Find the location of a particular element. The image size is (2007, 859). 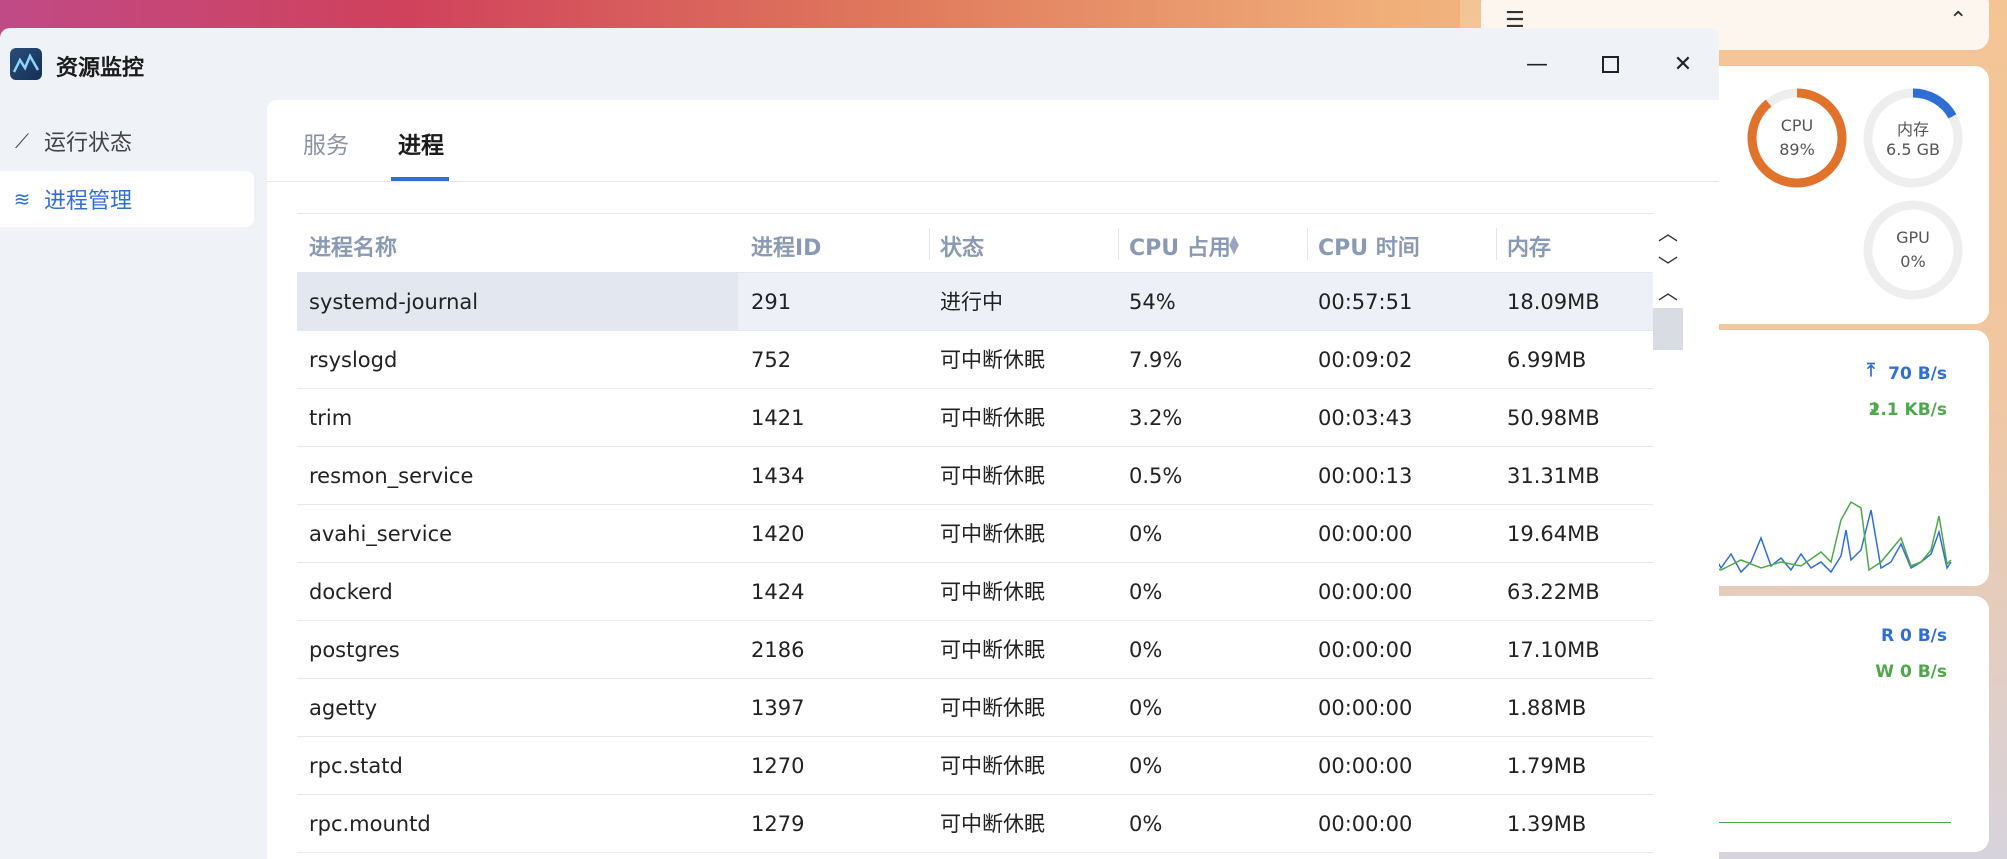

table-row: rpc.statd 1270 可中断休眠 0% 00:00:00 1.79MB is located at coordinates (975, 766).